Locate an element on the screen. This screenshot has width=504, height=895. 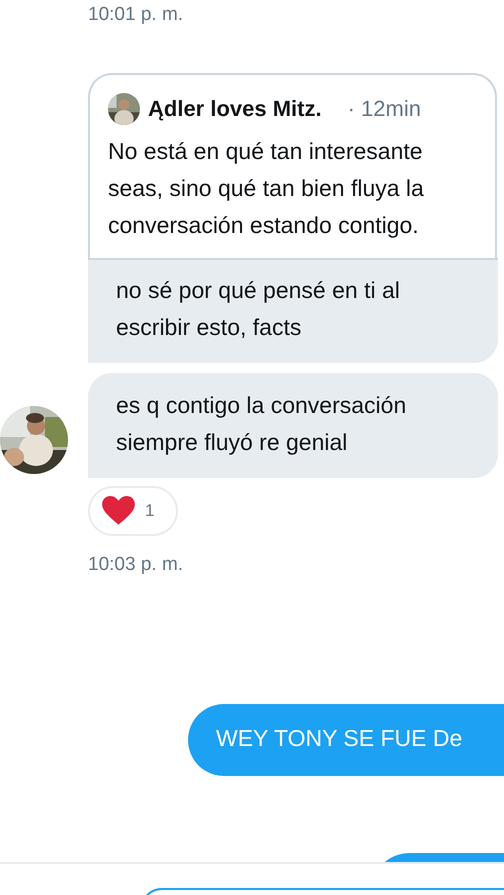
reaction-count: 1 is located at coordinates (149, 511).